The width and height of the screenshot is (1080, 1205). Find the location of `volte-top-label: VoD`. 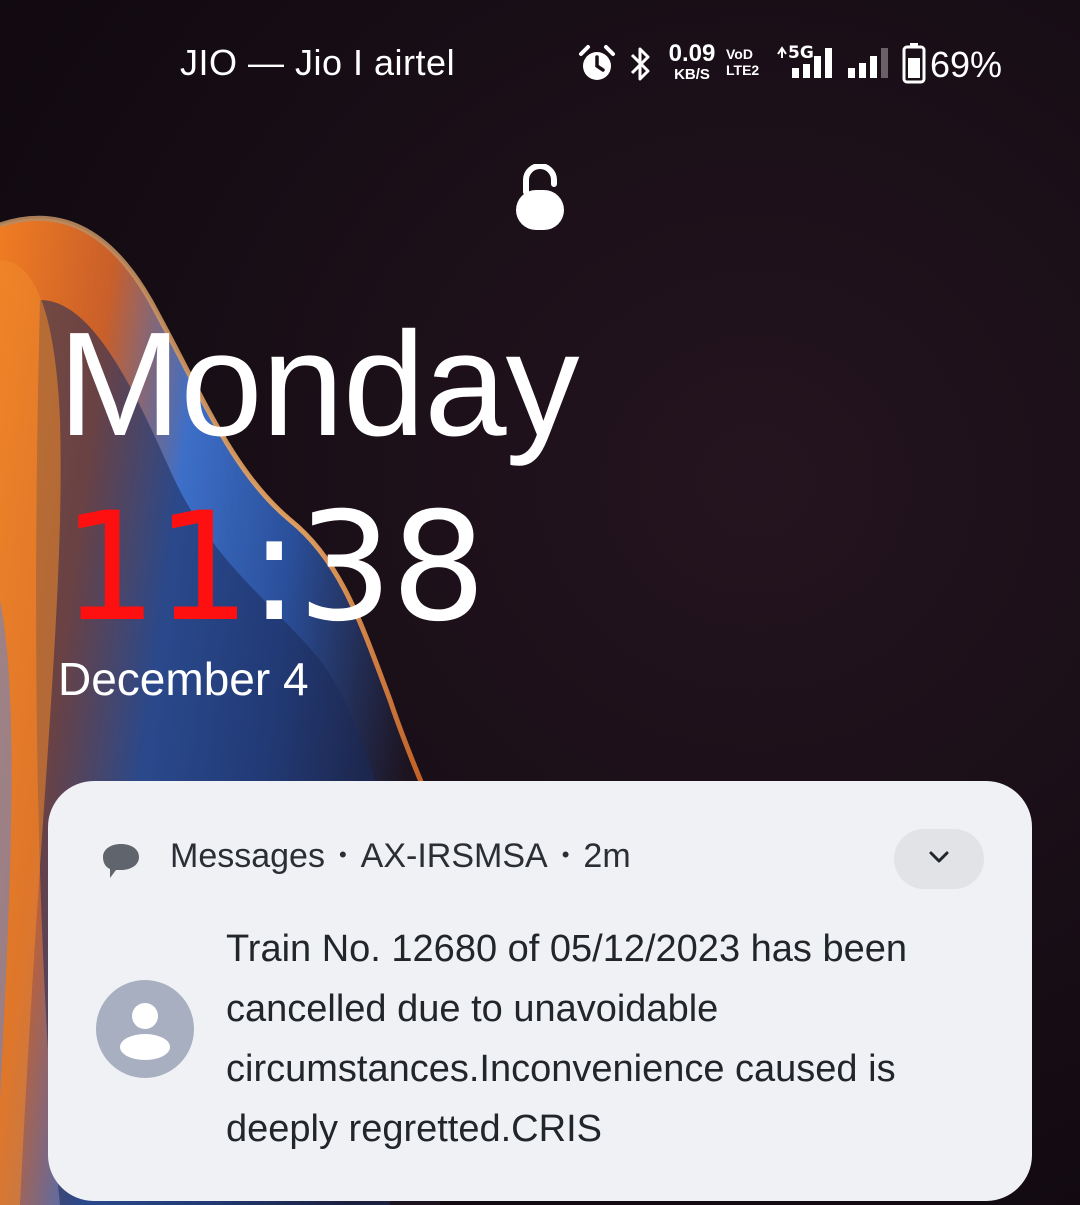

volte-top-label: VoD is located at coordinates (739, 54).